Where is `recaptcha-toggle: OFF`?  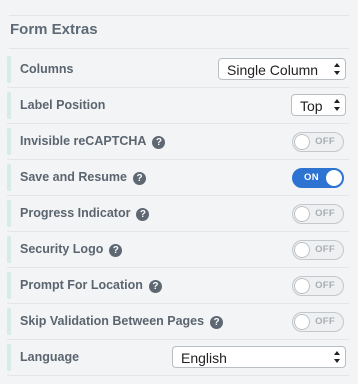
recaptcha-toggle: OFF is located at coordinates (318, 142).